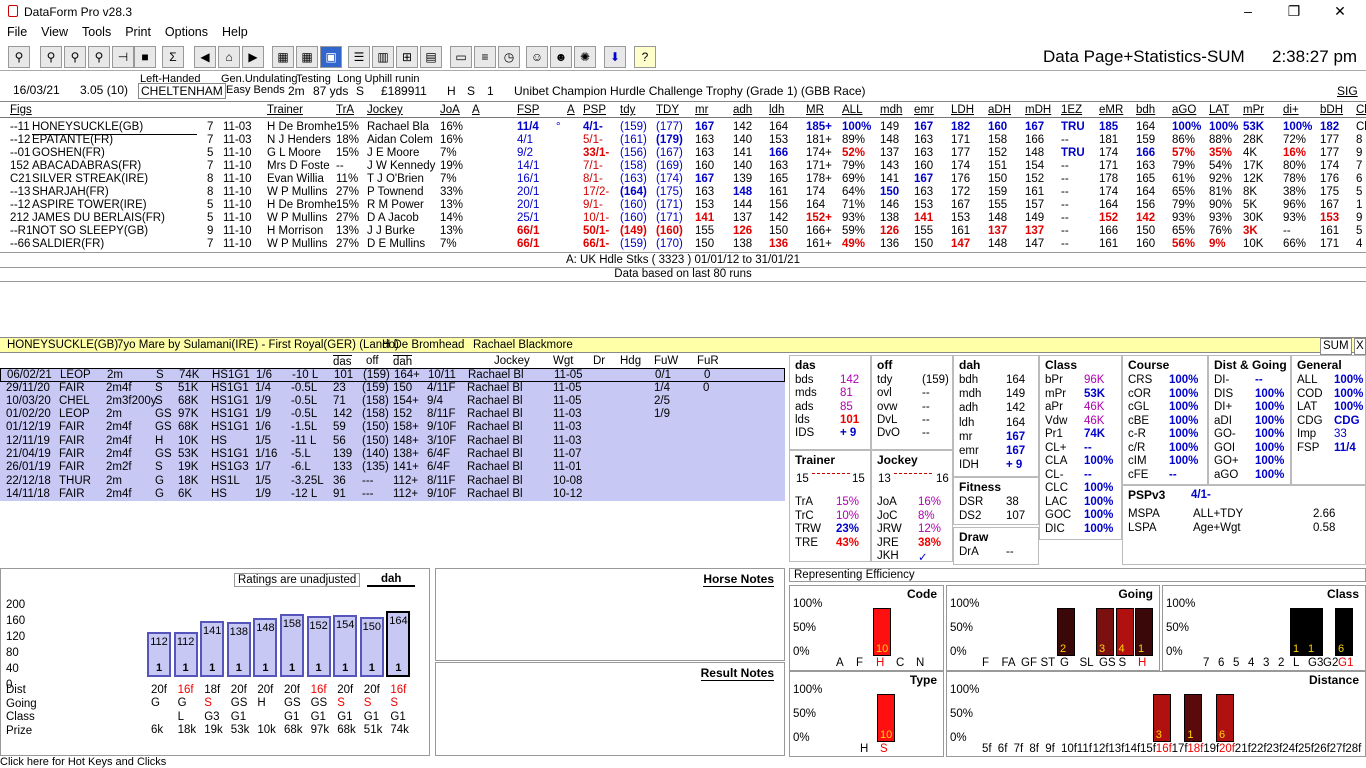 The height and width of the screenshot is (768, 1366). Describe the element at coordinates (1219, 110) in the screenshot. I see `col-header-LAT: LAT` at that location.